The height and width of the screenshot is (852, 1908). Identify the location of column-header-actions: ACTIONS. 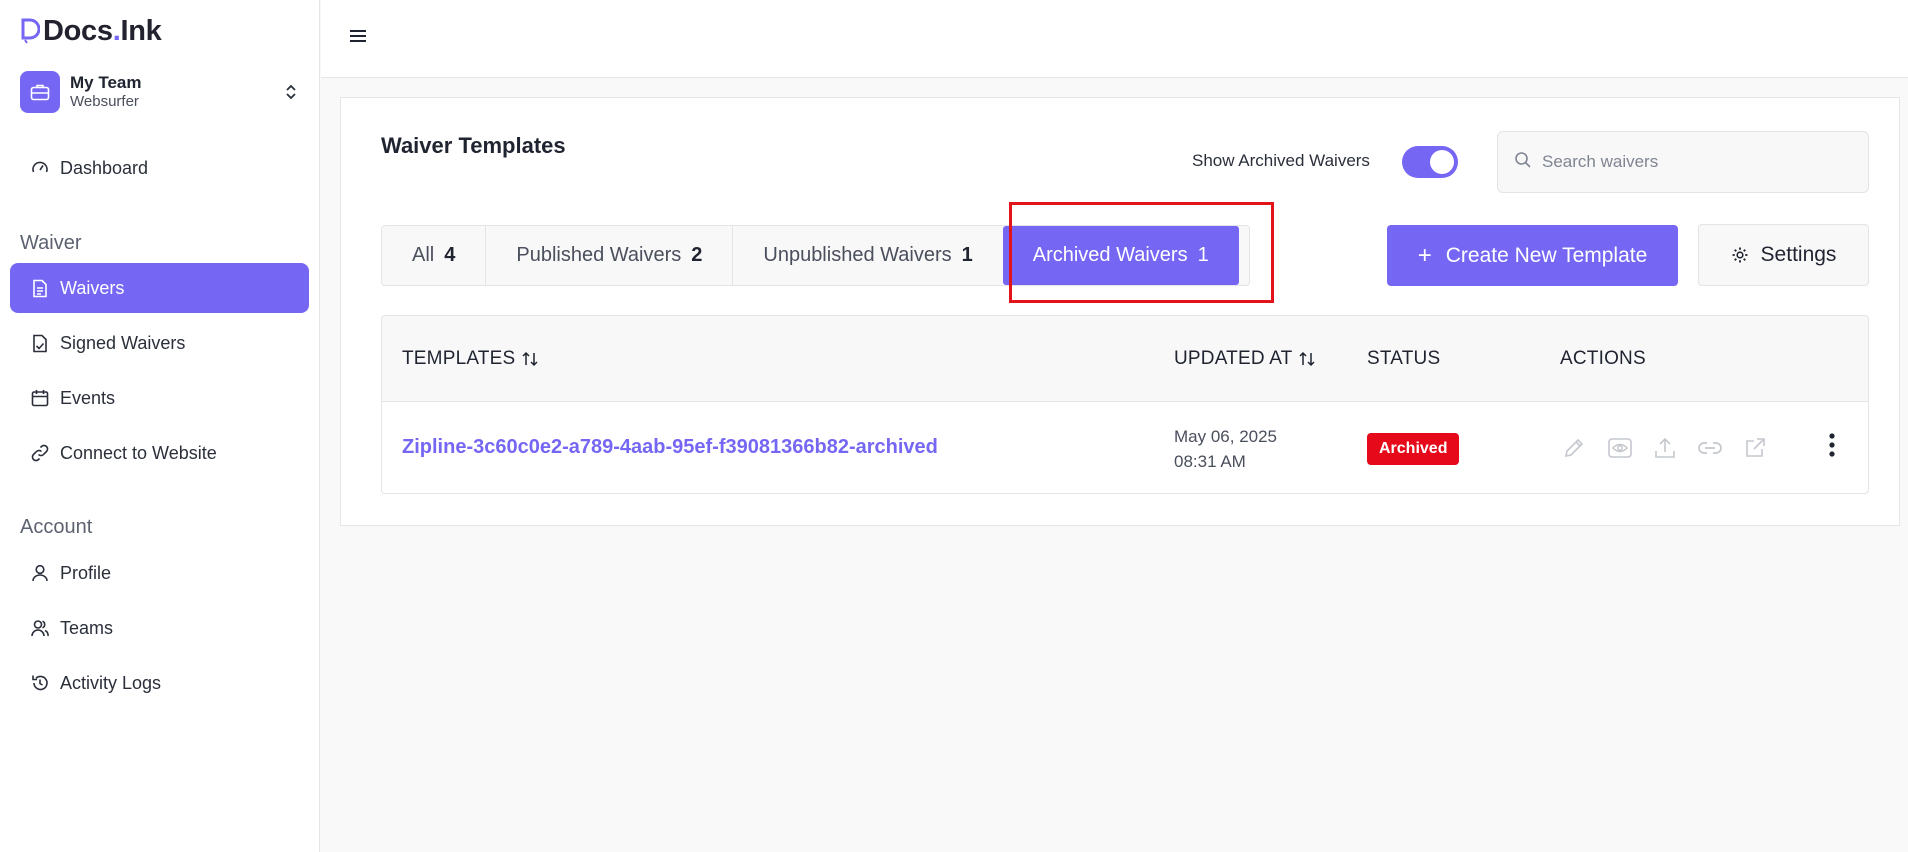
(1603, 358).